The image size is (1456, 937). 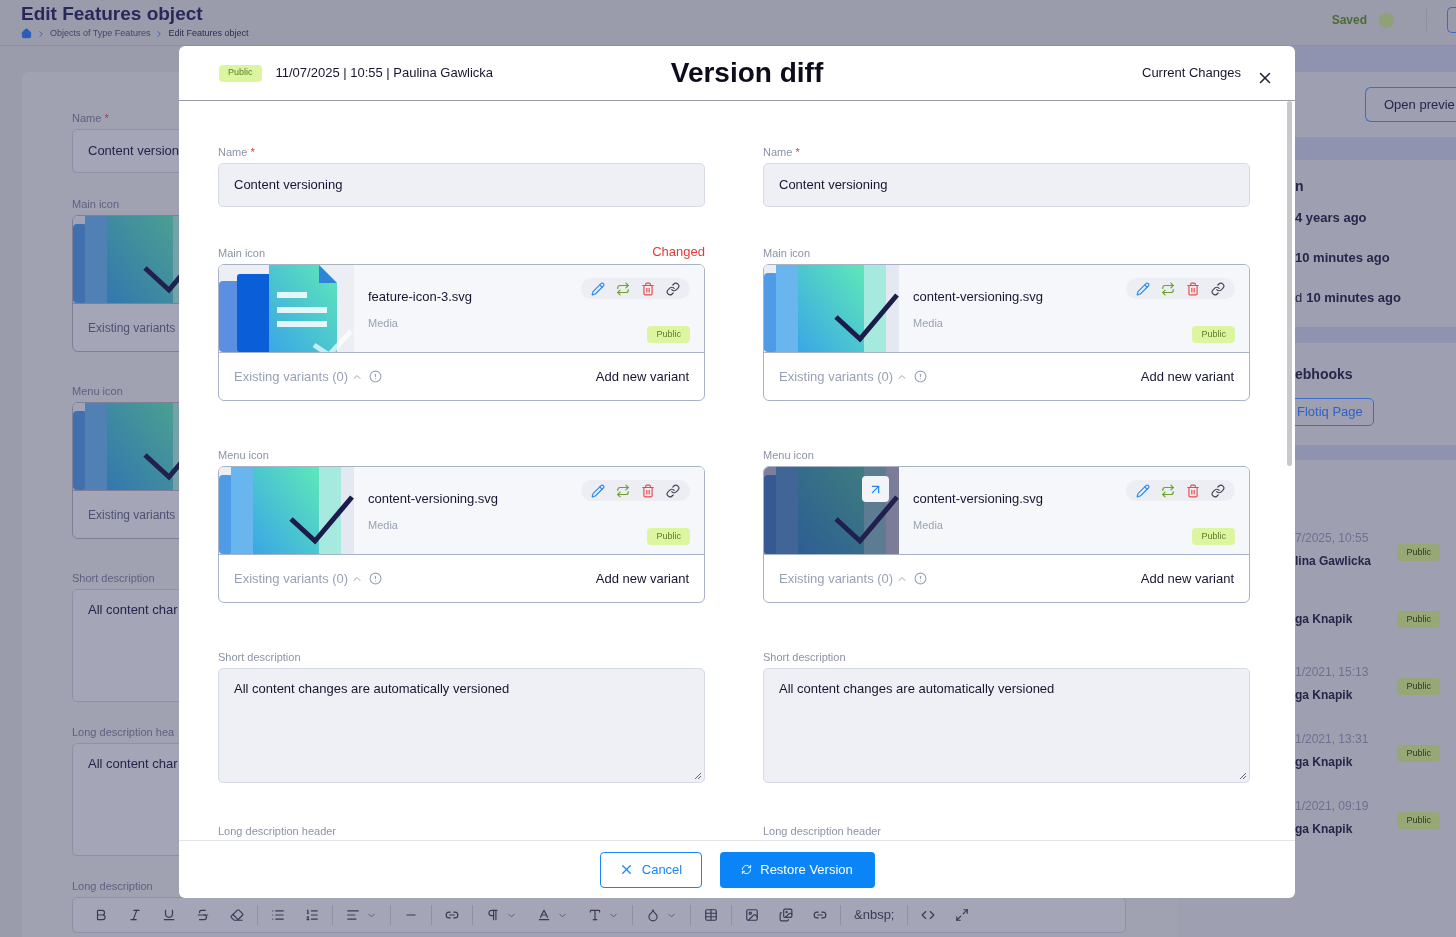 What do you see at coordinates (41, 33) in the screenshot?
I see `chevron-right-icon` at bounding box center [41, 33].